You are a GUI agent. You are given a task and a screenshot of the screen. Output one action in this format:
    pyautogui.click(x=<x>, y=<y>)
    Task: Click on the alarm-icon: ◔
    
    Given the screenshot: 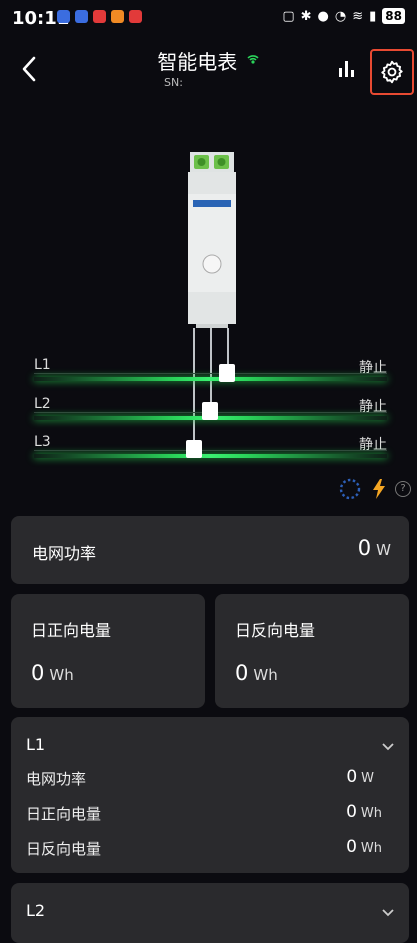 What is the action you would take?
    pyautogui.click(x=340, y=16)
    